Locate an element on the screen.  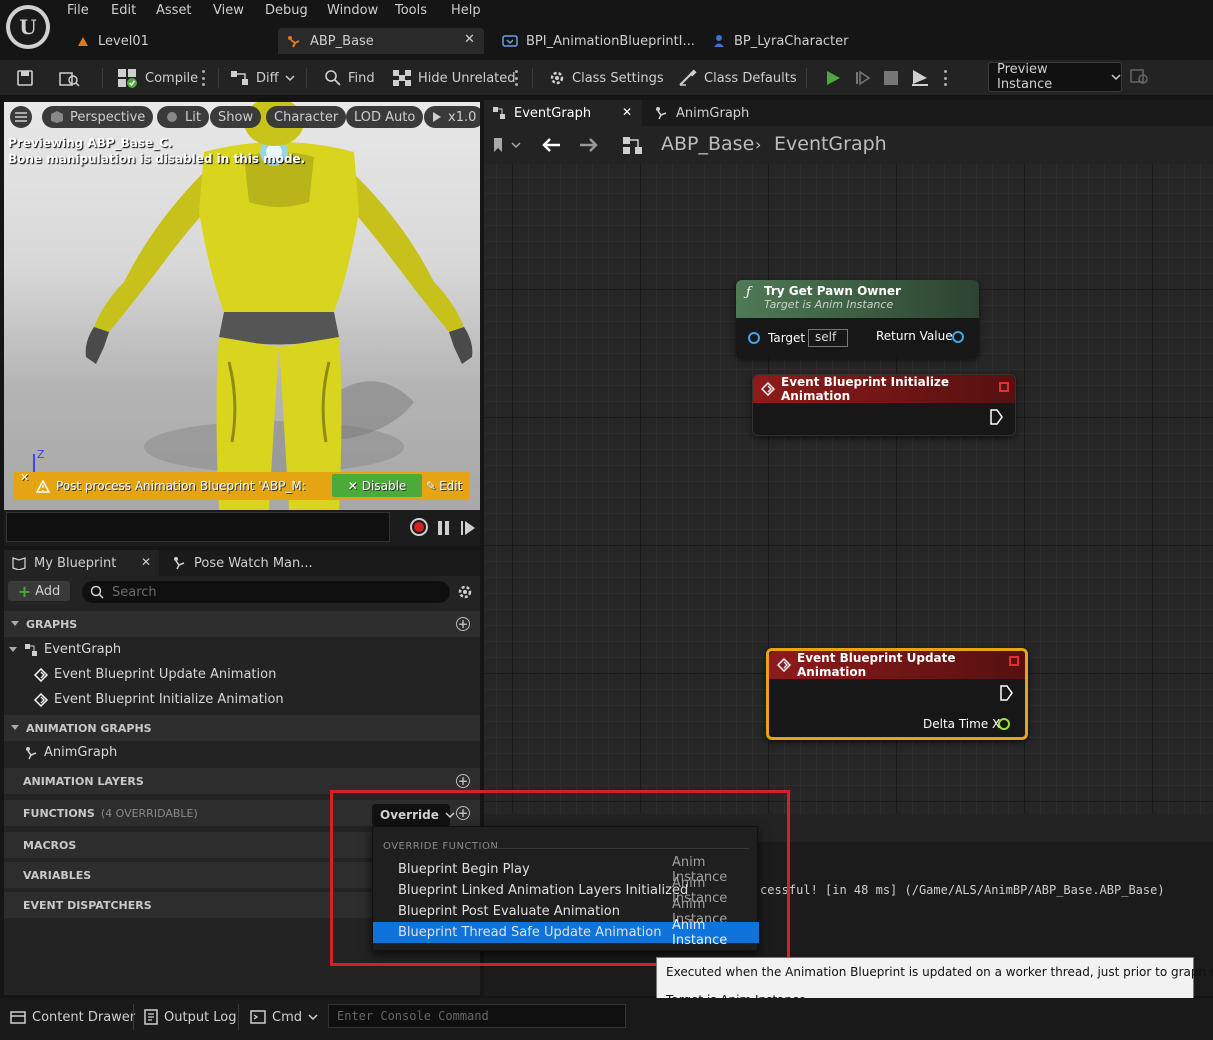
graphs-category: GRAPHS + is located at coordinates (242, 624).